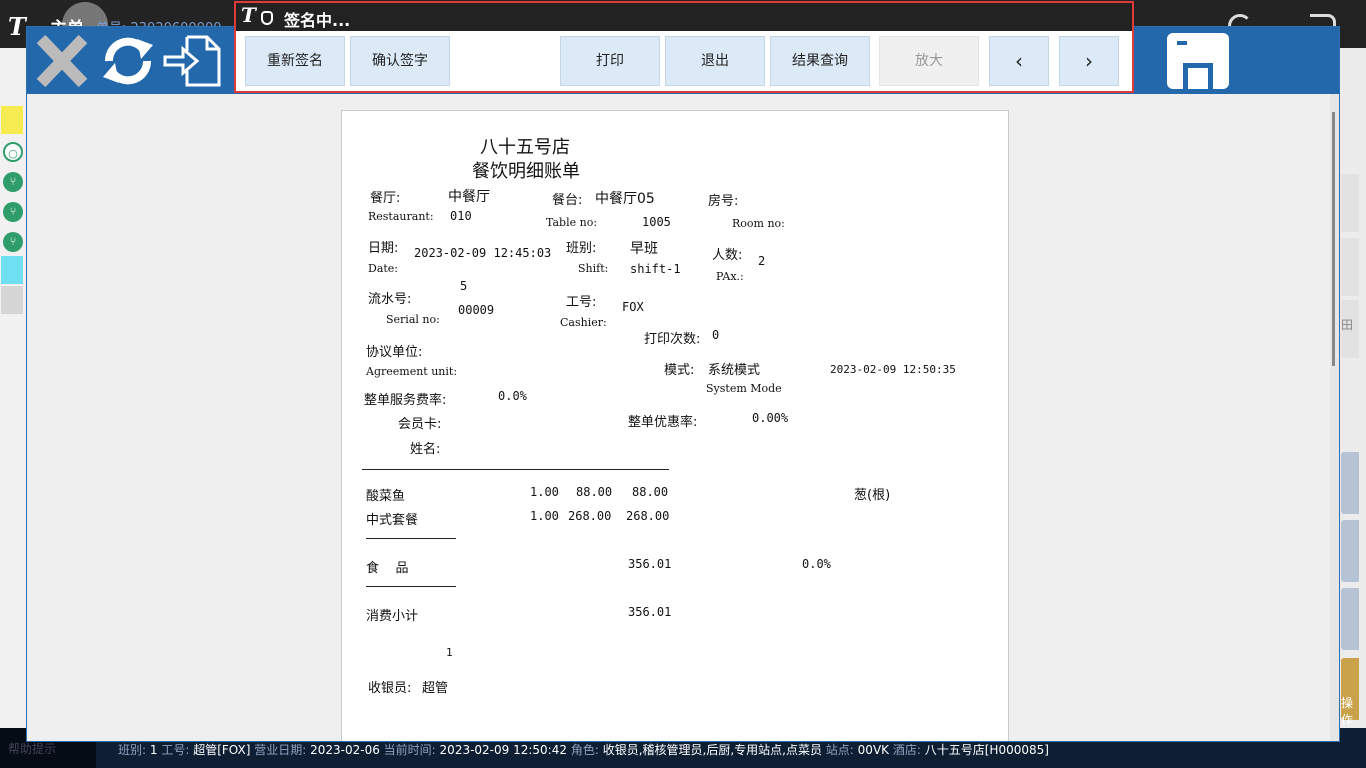 Image resolution: width=1366 pixels, height=768 pixels. Describe the element at coordinates (872, 495) in the screenshot. I see `item-note: 葱(根)` at that location.